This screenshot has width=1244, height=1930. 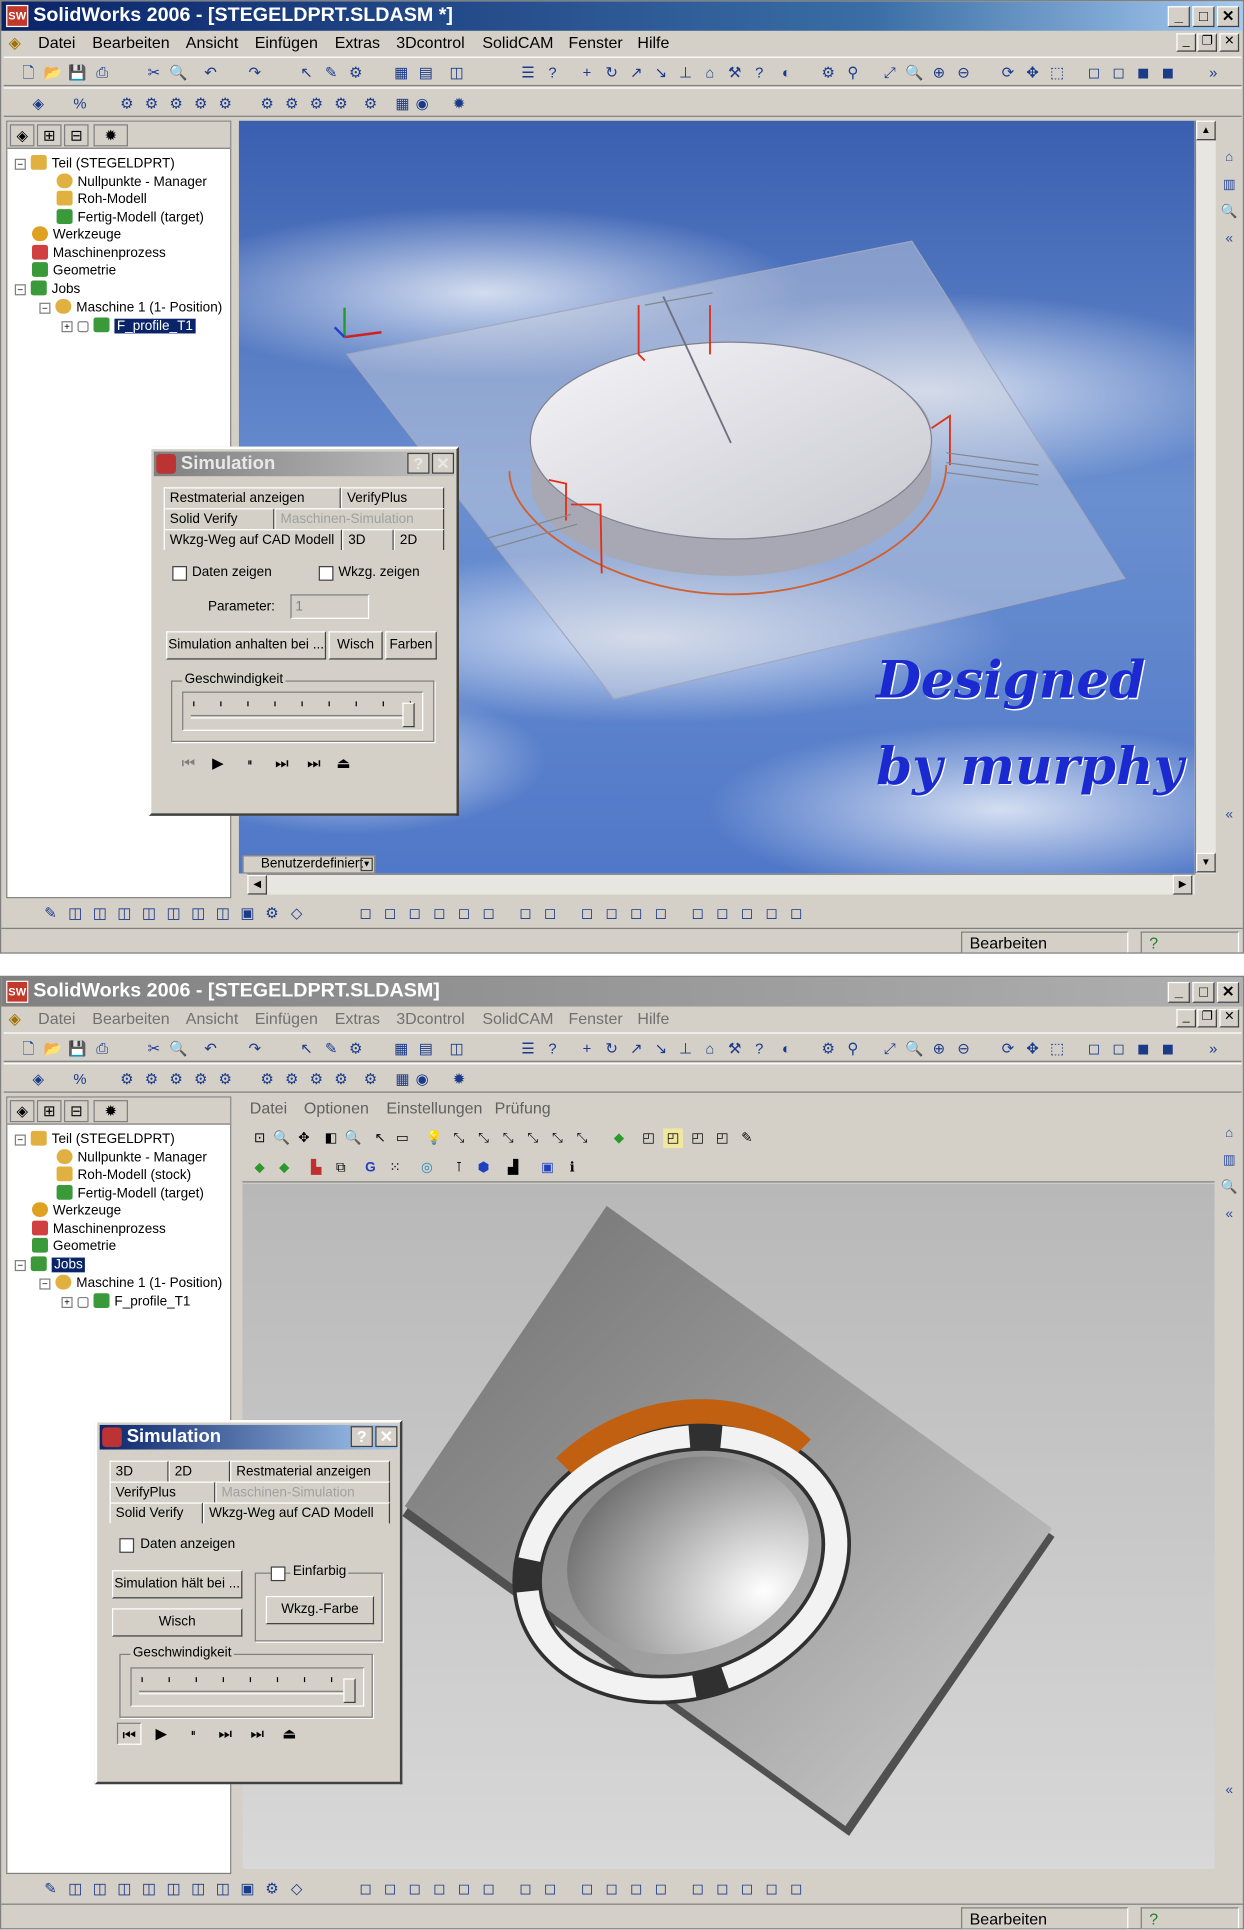 What do you see at coordinates (1205, 497) in the screenshot?
I see `vertical-scrollbar: ▲ ▼` at bounding box center [1205, 497].